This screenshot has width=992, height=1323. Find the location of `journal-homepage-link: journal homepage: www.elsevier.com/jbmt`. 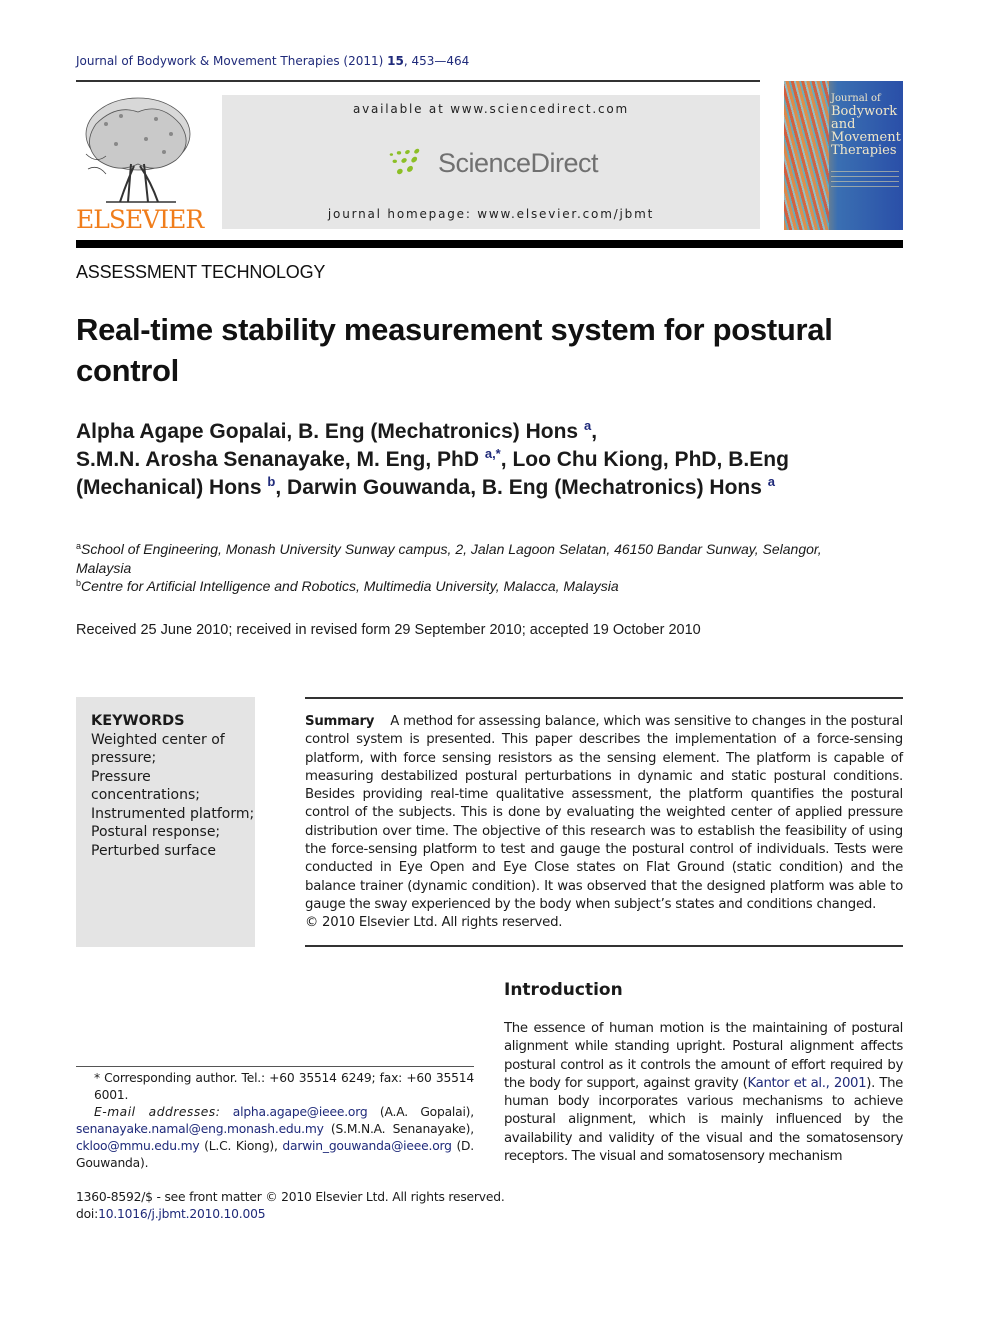

journal-homepage-link: journal homepage: www.elsevier.com/jbmt is located at coordinates (491, 214).